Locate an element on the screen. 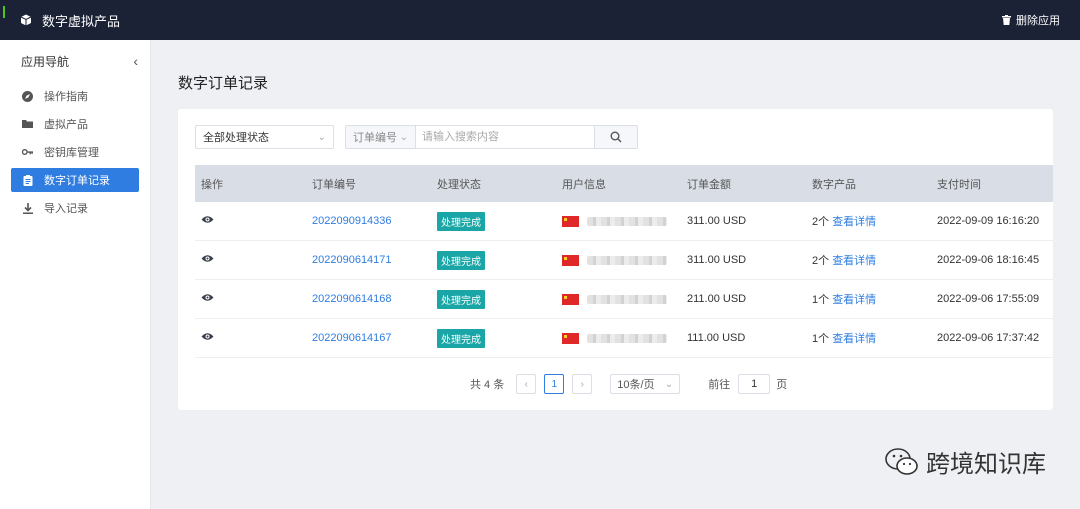 This screenshot has height=509, width=1080. sidebar-item-label: 数字订单记录 is located at coordinates (77, 181).